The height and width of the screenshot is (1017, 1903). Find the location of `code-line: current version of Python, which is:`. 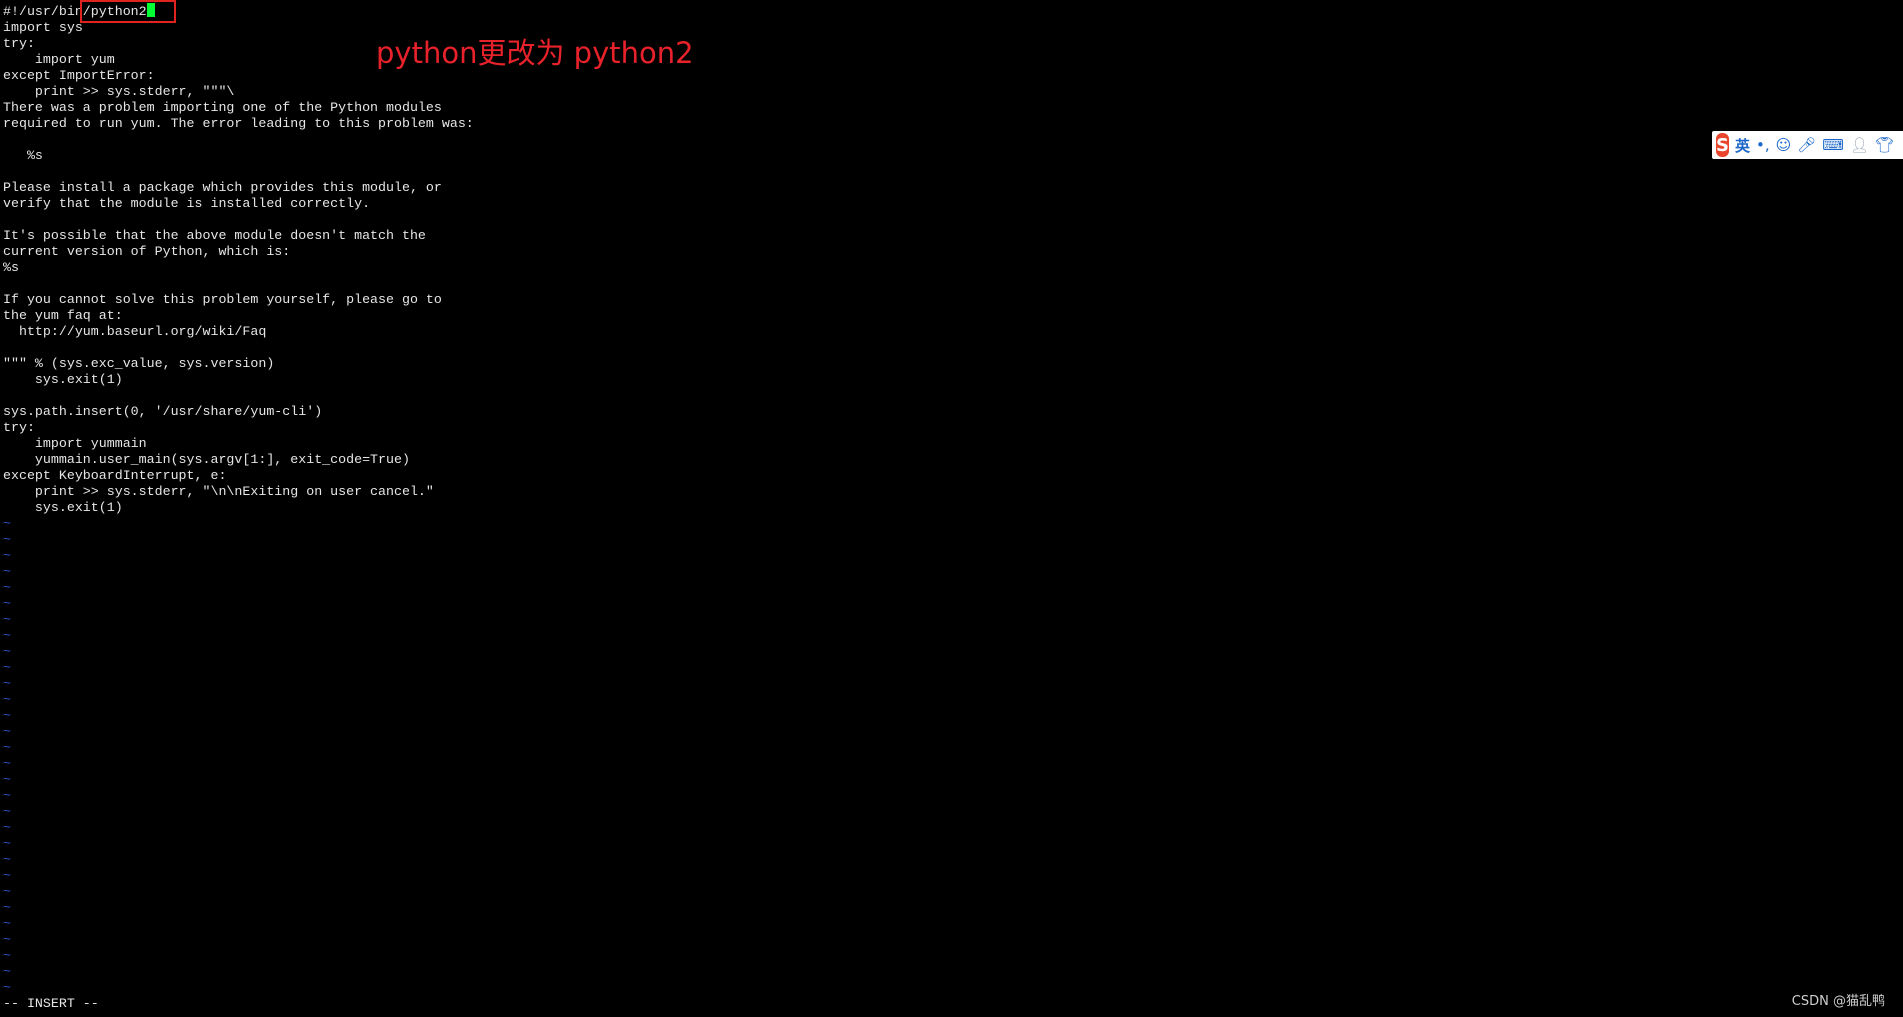

code-line: current version of Python, which is: is located at coordinates (943, 252).